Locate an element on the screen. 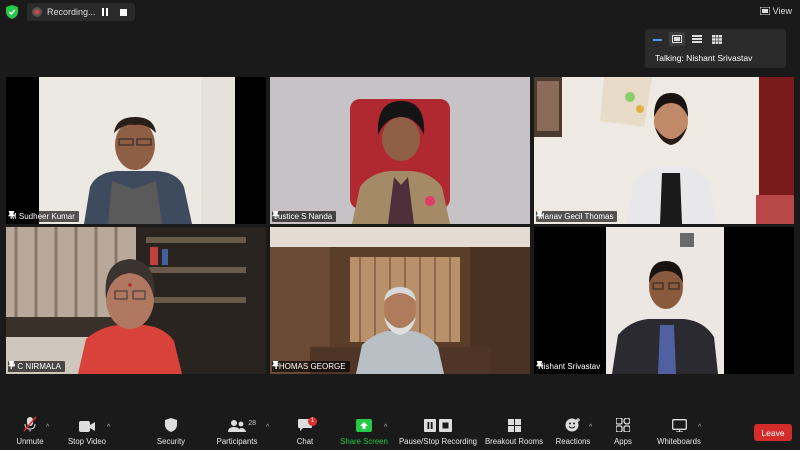  participants-count: 28 is located at coordinates (252, 423).